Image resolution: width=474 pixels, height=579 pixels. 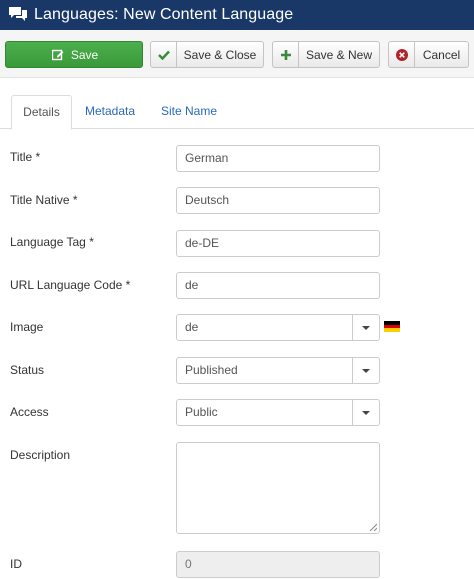 What do you see at coordinates (25, 157) in the screenshot?
I see `title-label: Title *` at bounding box center [25, 157].